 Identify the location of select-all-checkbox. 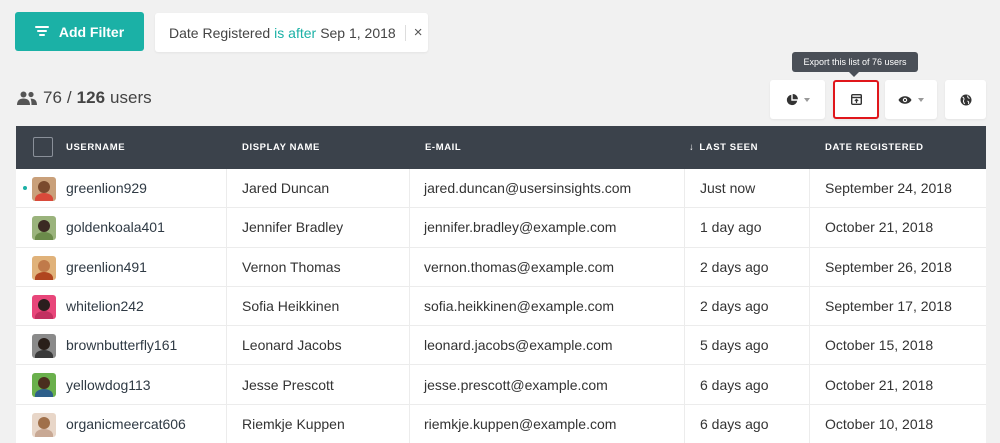
(43, 147).